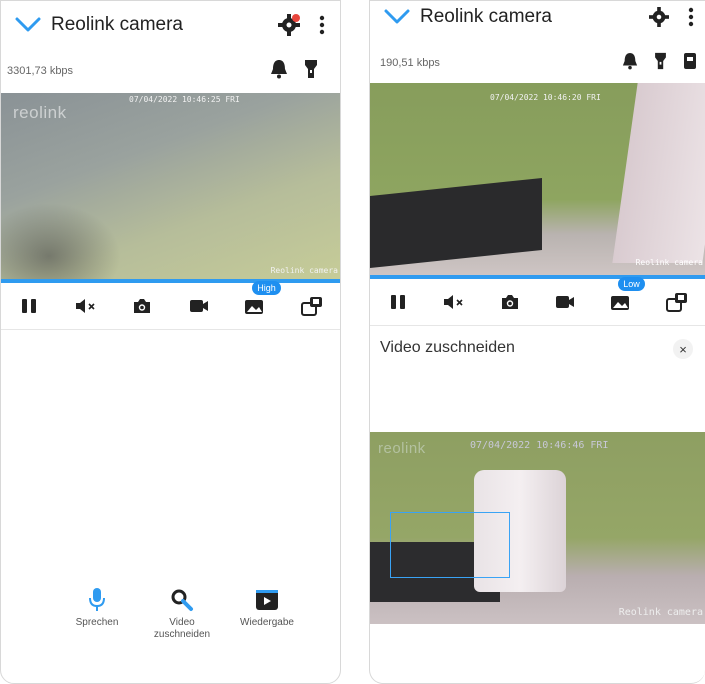 The width and height of the screenshot is (705, 684). Describe the element at coordinates (658, 173) in the screenshot. I see `video-white-object` at that location.